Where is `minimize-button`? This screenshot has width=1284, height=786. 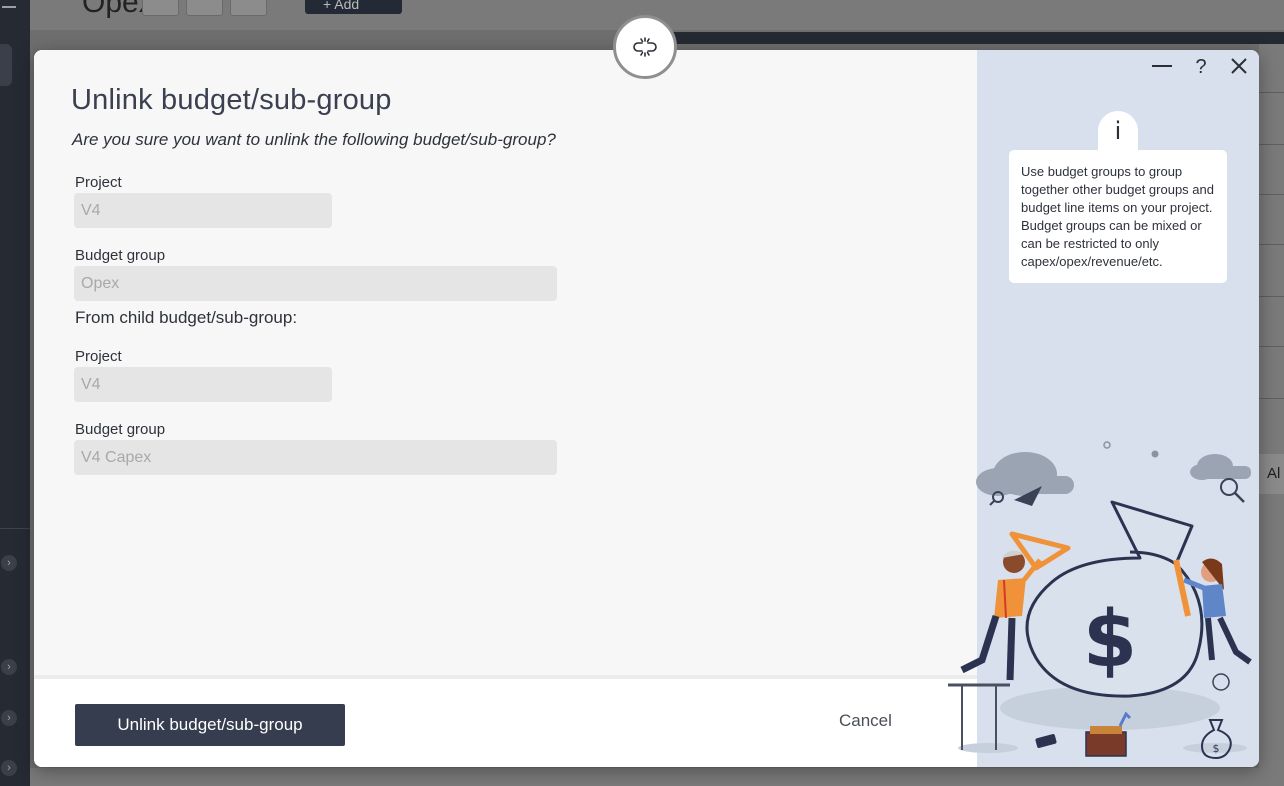 minimize-button is located at coordinates (1162, 68).